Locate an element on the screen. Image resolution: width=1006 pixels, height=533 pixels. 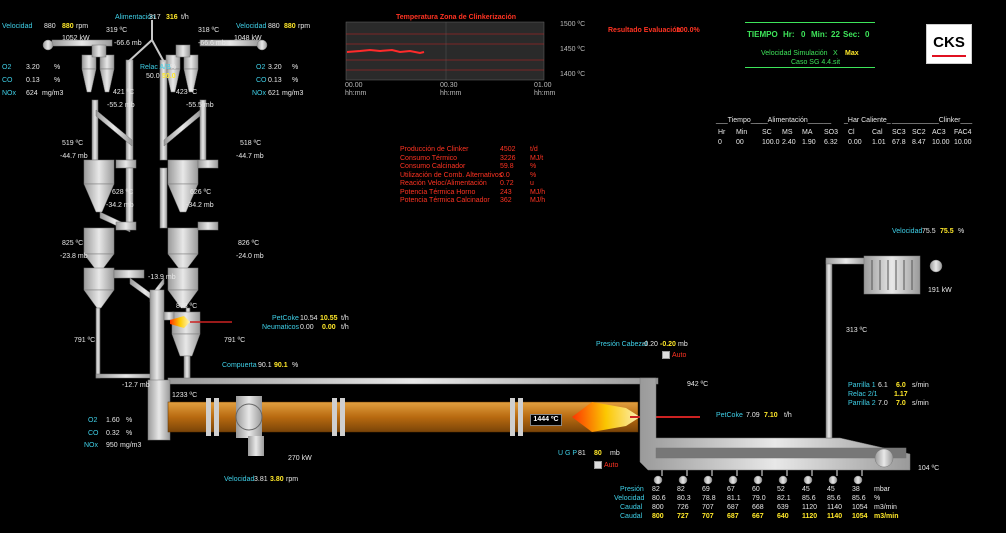
lab-cell: 1.90 is located at coordinates (809, 142).